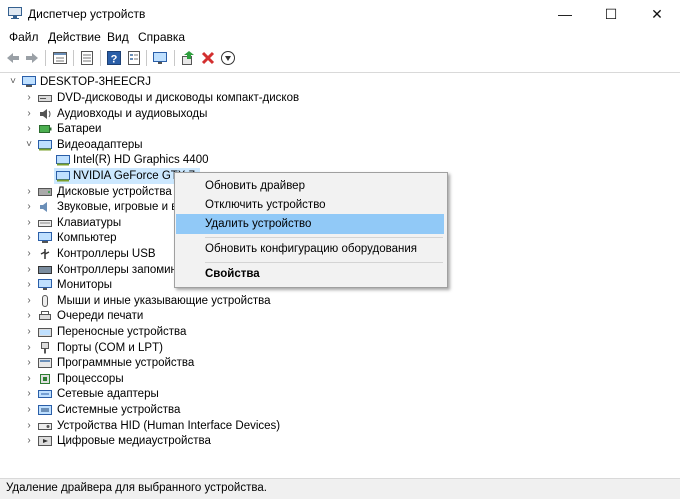  I want to click on tree-category-label: Сетевые адаптеры, so click(108, 394).